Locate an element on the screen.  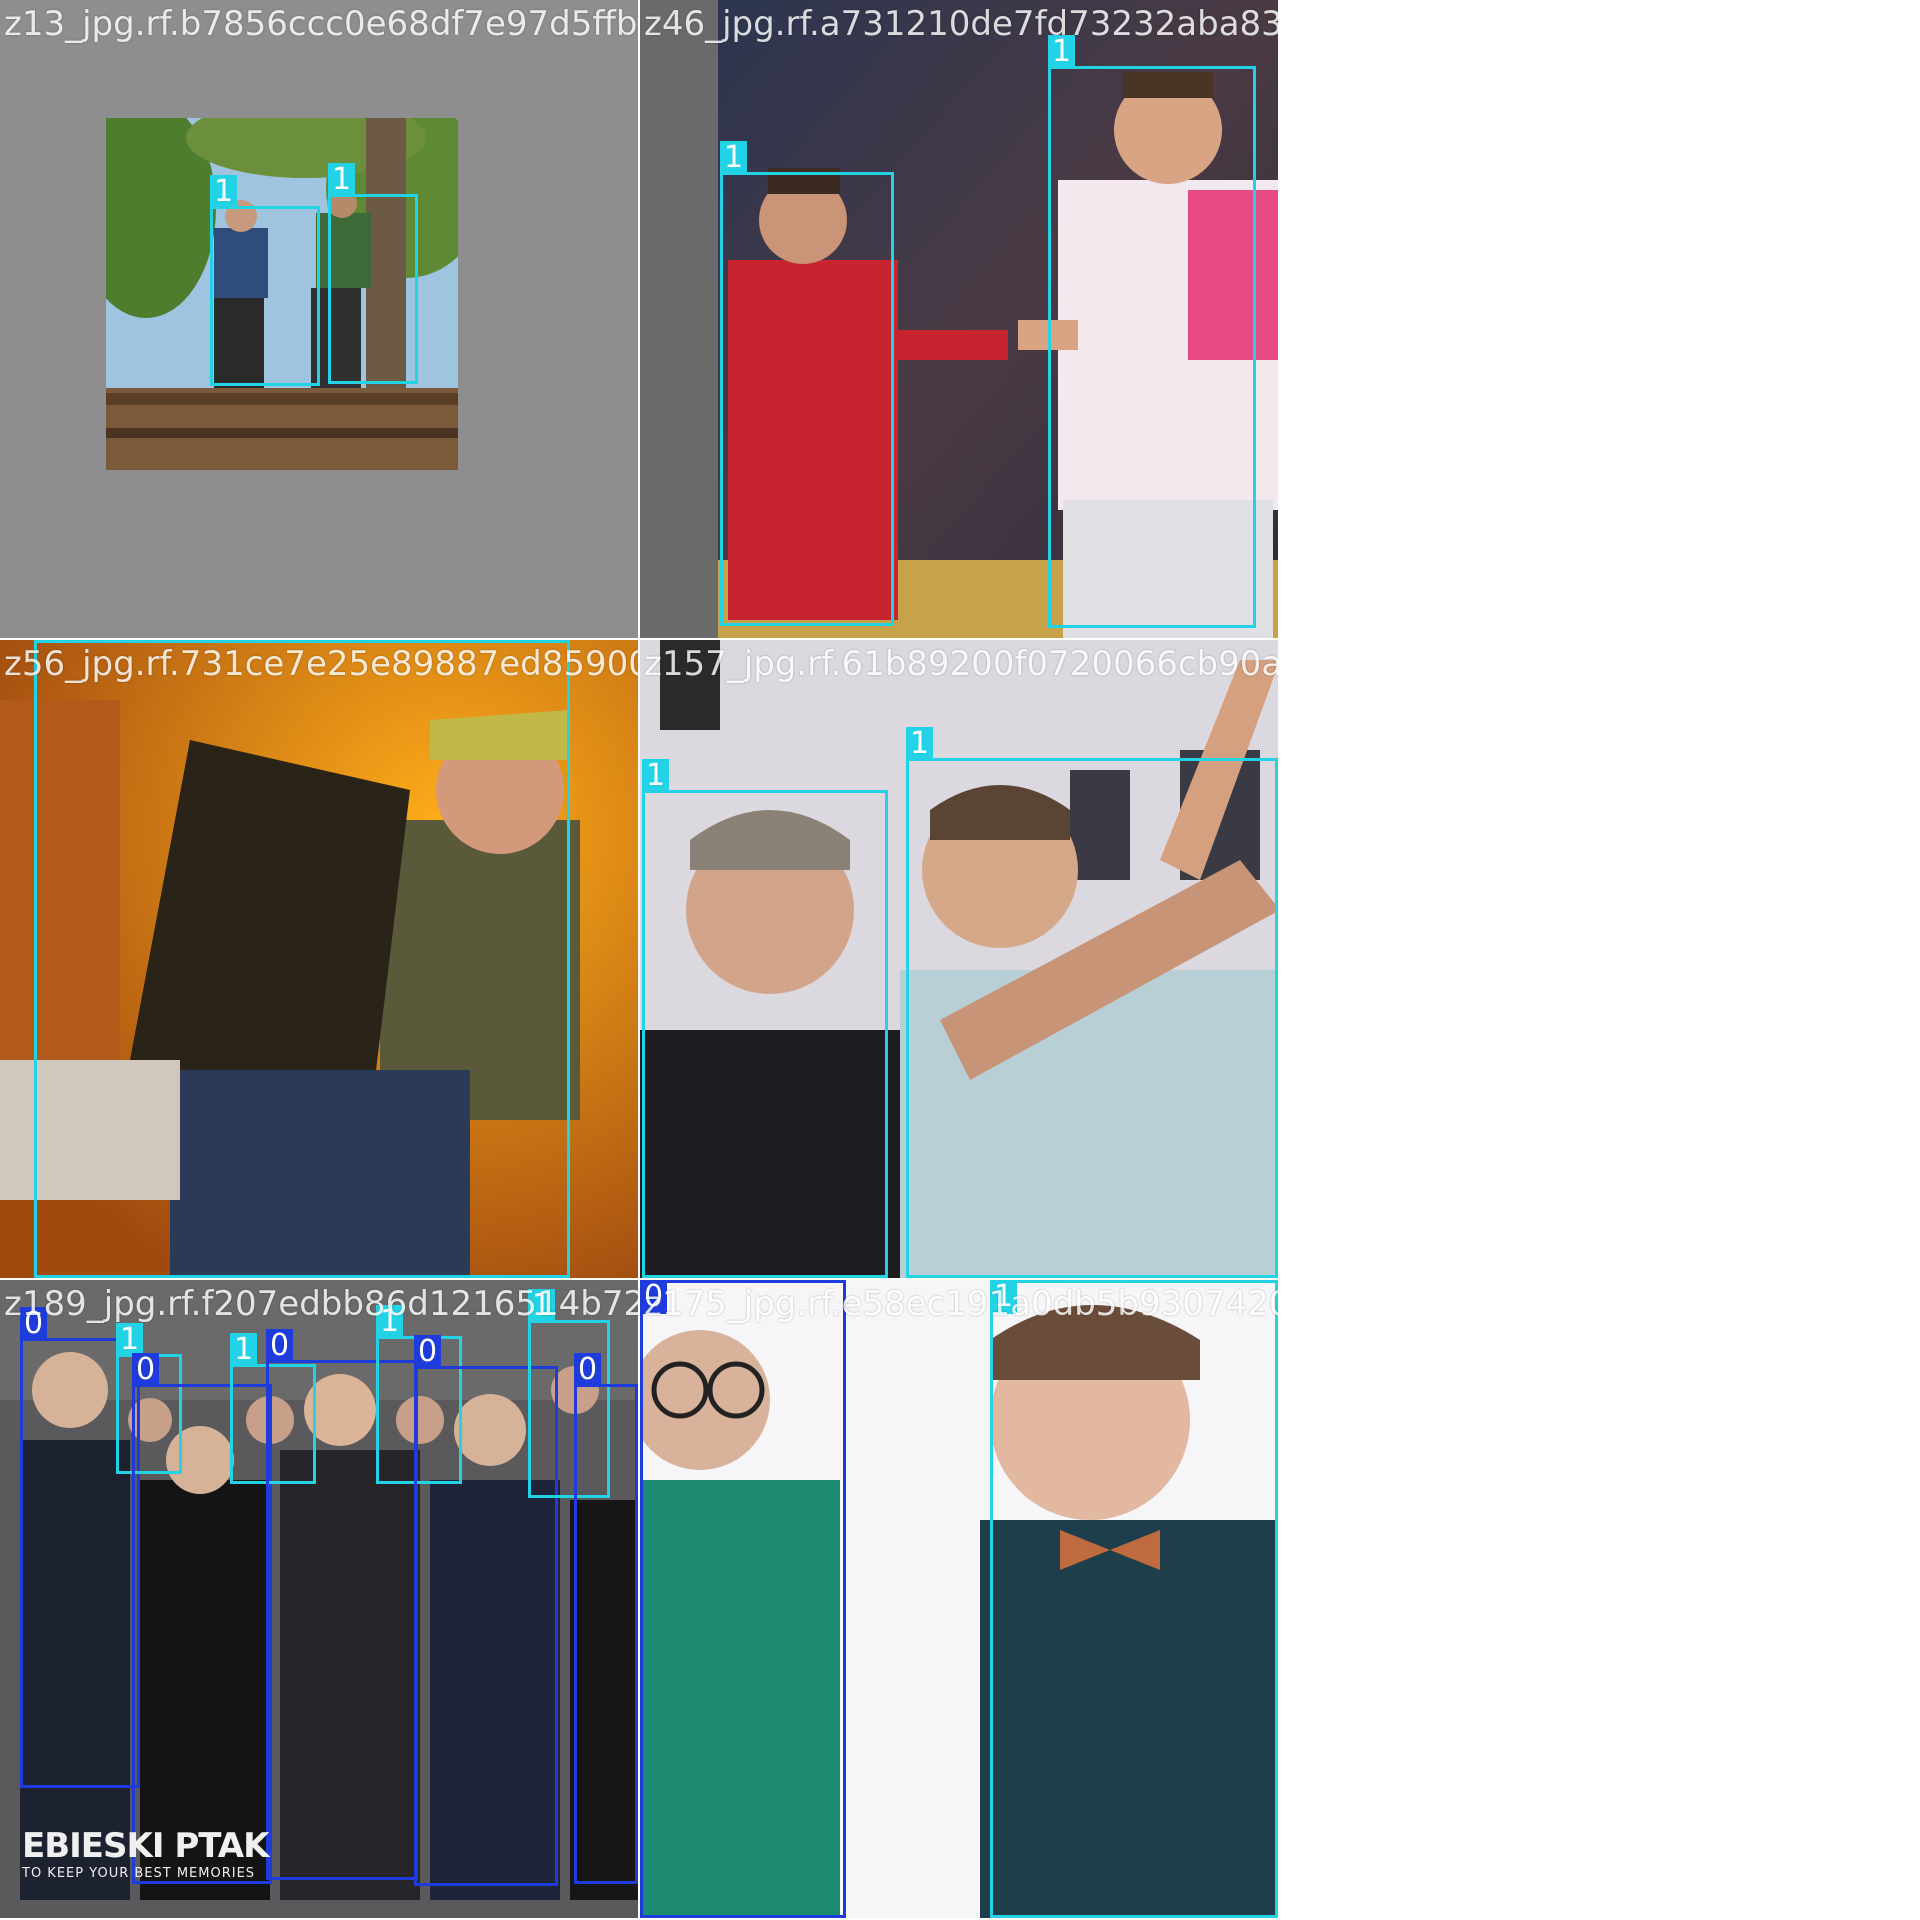
tile-filename: z46_jpg.rf.a731210de7fd73232aba8321e1cca is located at coordinates (961, 24).